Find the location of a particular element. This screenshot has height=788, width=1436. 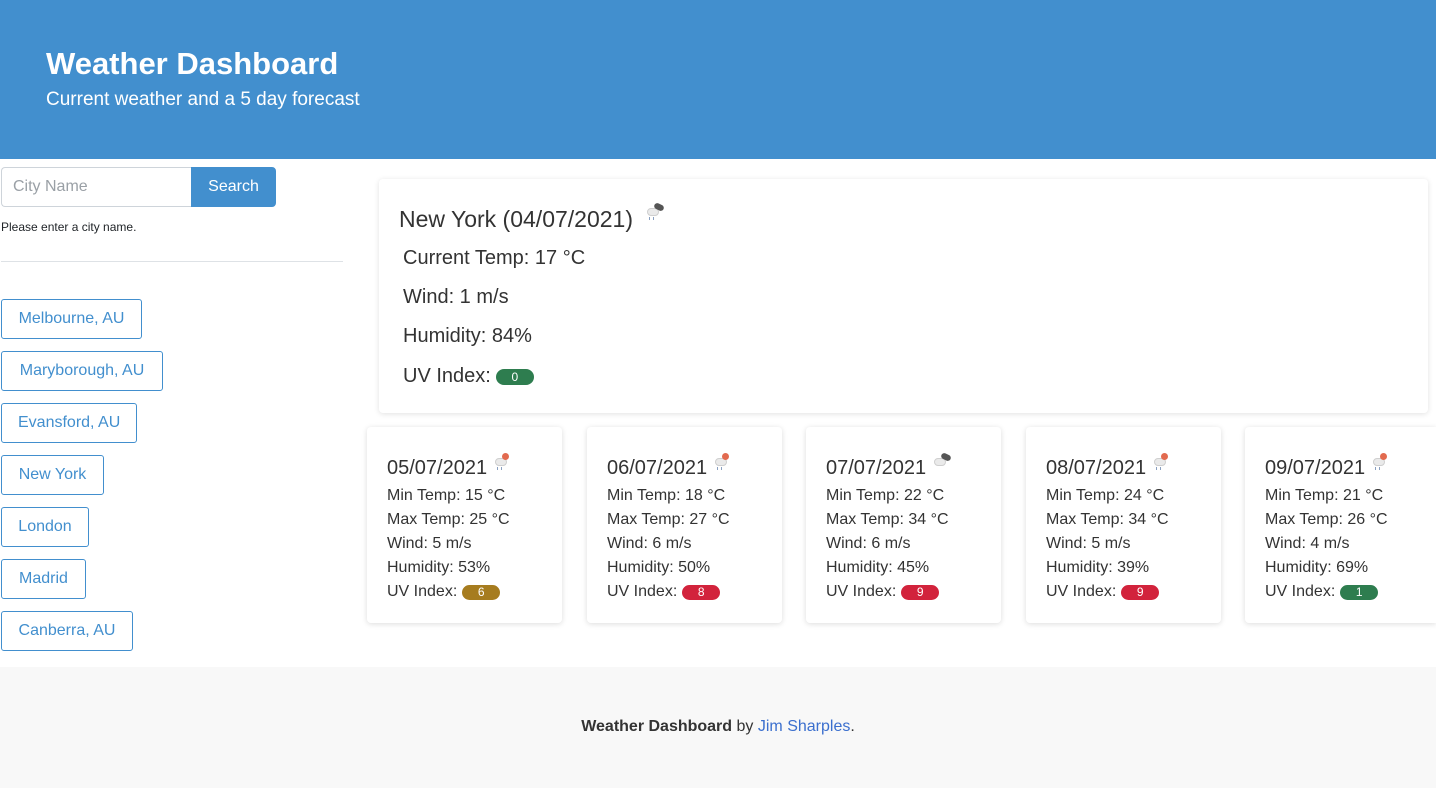

forecast-uv-index: UV Index: 1 is located at coordinates (1322, 592).